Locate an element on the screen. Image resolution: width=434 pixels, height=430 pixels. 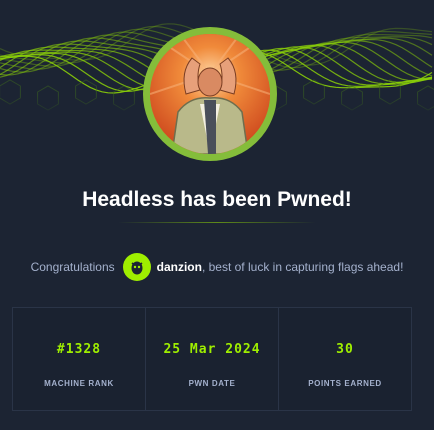
pwned-title: Headless has been Pwned! is located at coordinates (217, 199).